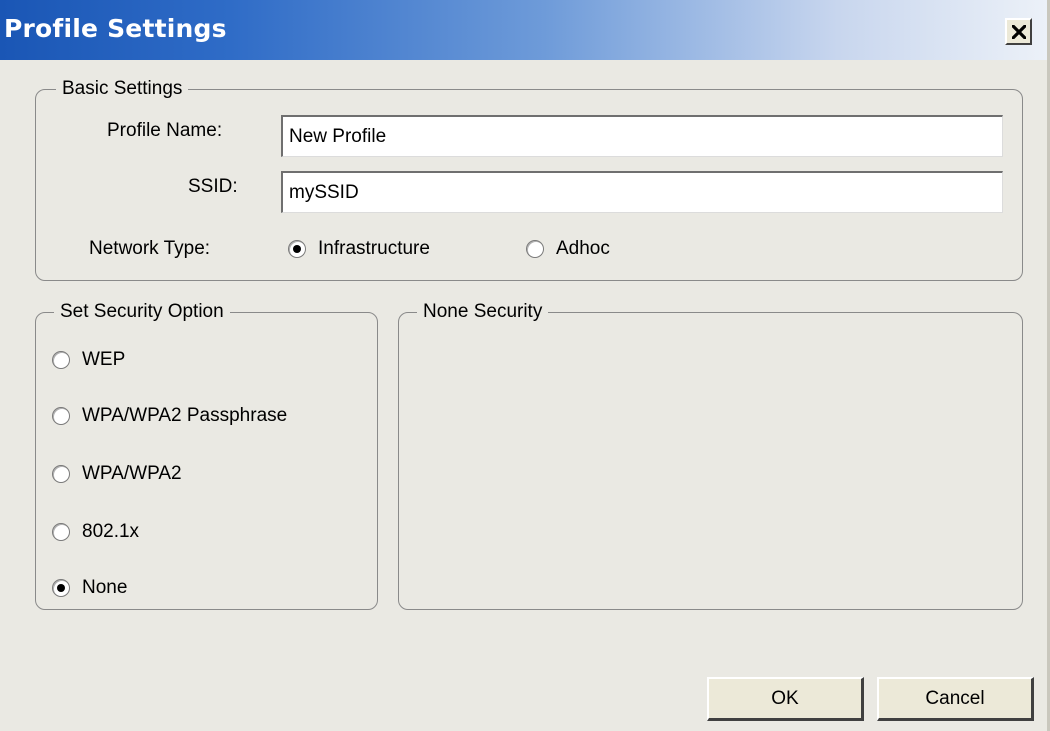 The width and height of the screenshot is (1050, 731). Describe the element at coordinates (142, 312) in the screenshot. I see `security-option-legend: Set Security Option` at that location.